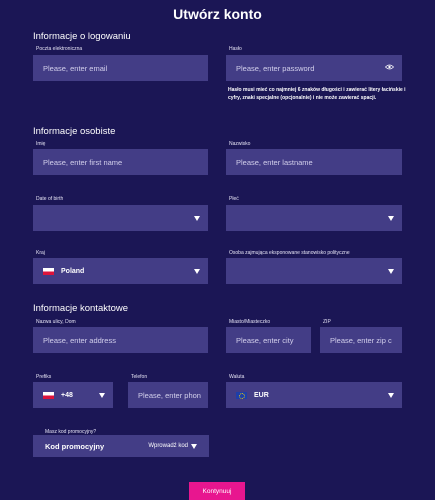 The image size is (435, 500). What do you see at coordinates (366, 340) in the screenshot?
I see `zip-input` at bounding box center [366, 340].